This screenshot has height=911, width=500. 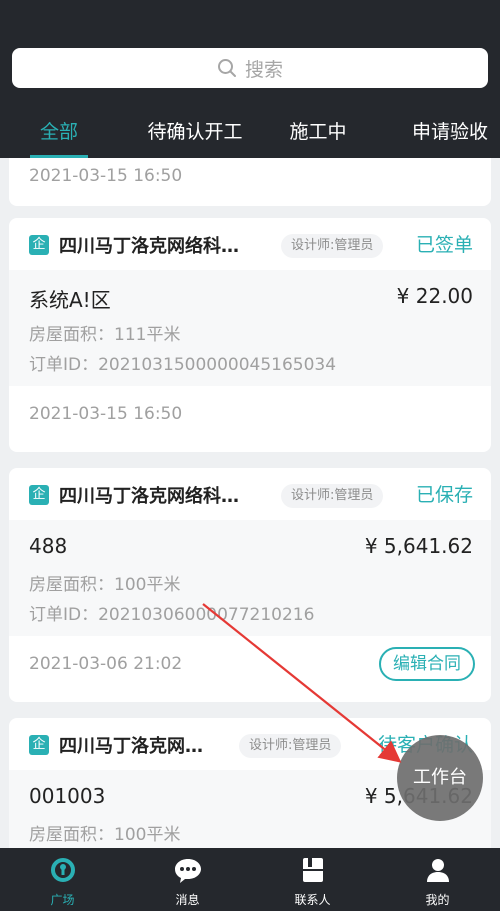 I want to click on order-price: ¥ 22.00, so click(x=434, y=296).